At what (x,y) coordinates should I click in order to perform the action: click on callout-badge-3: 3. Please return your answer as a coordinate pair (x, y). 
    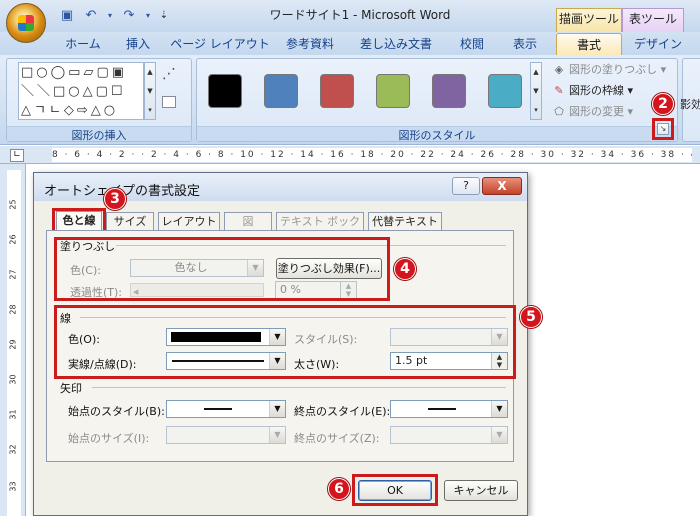
    Looking at the image, I should click on (115, 199).